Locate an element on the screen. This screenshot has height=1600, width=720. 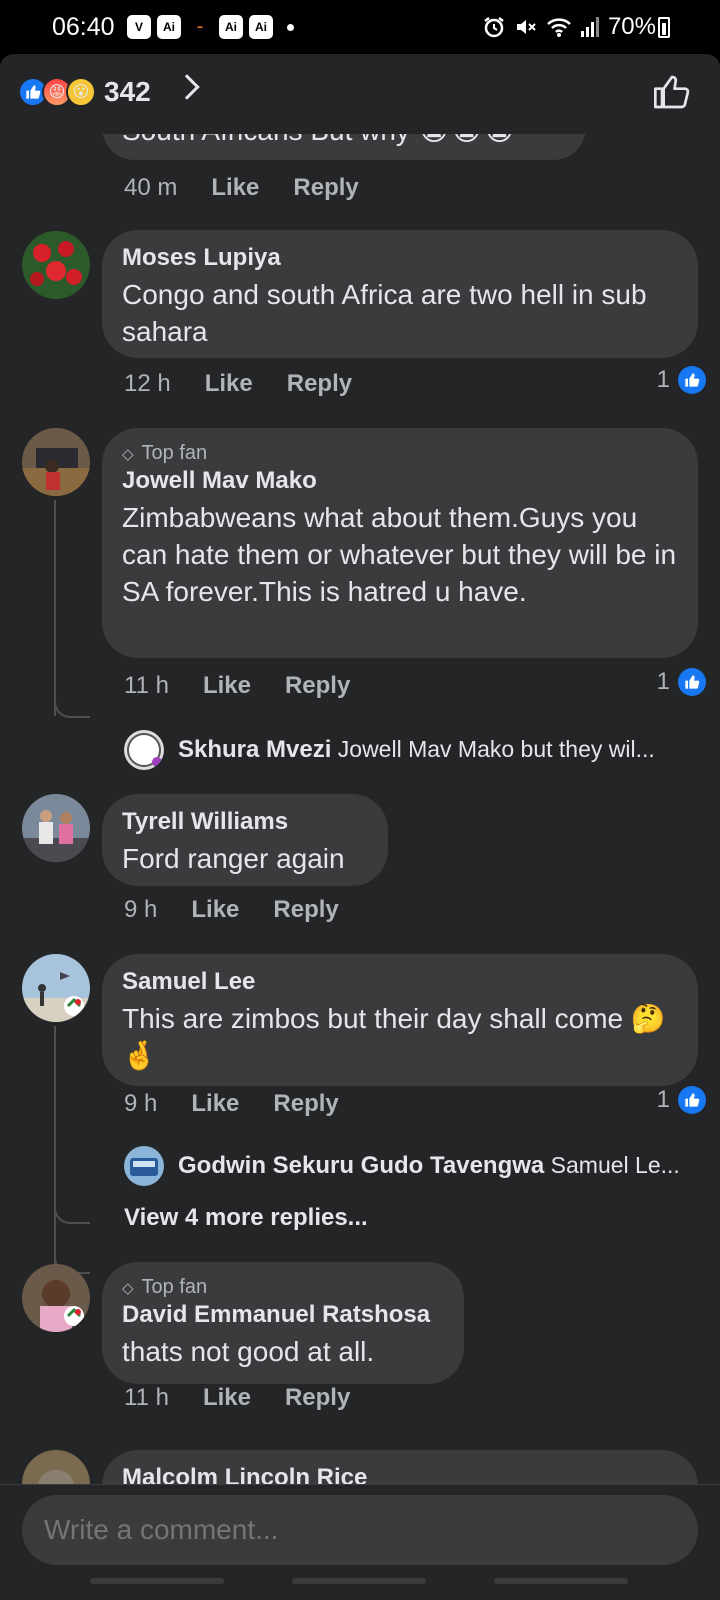
comment-input is located at coordinates (360, 1530).